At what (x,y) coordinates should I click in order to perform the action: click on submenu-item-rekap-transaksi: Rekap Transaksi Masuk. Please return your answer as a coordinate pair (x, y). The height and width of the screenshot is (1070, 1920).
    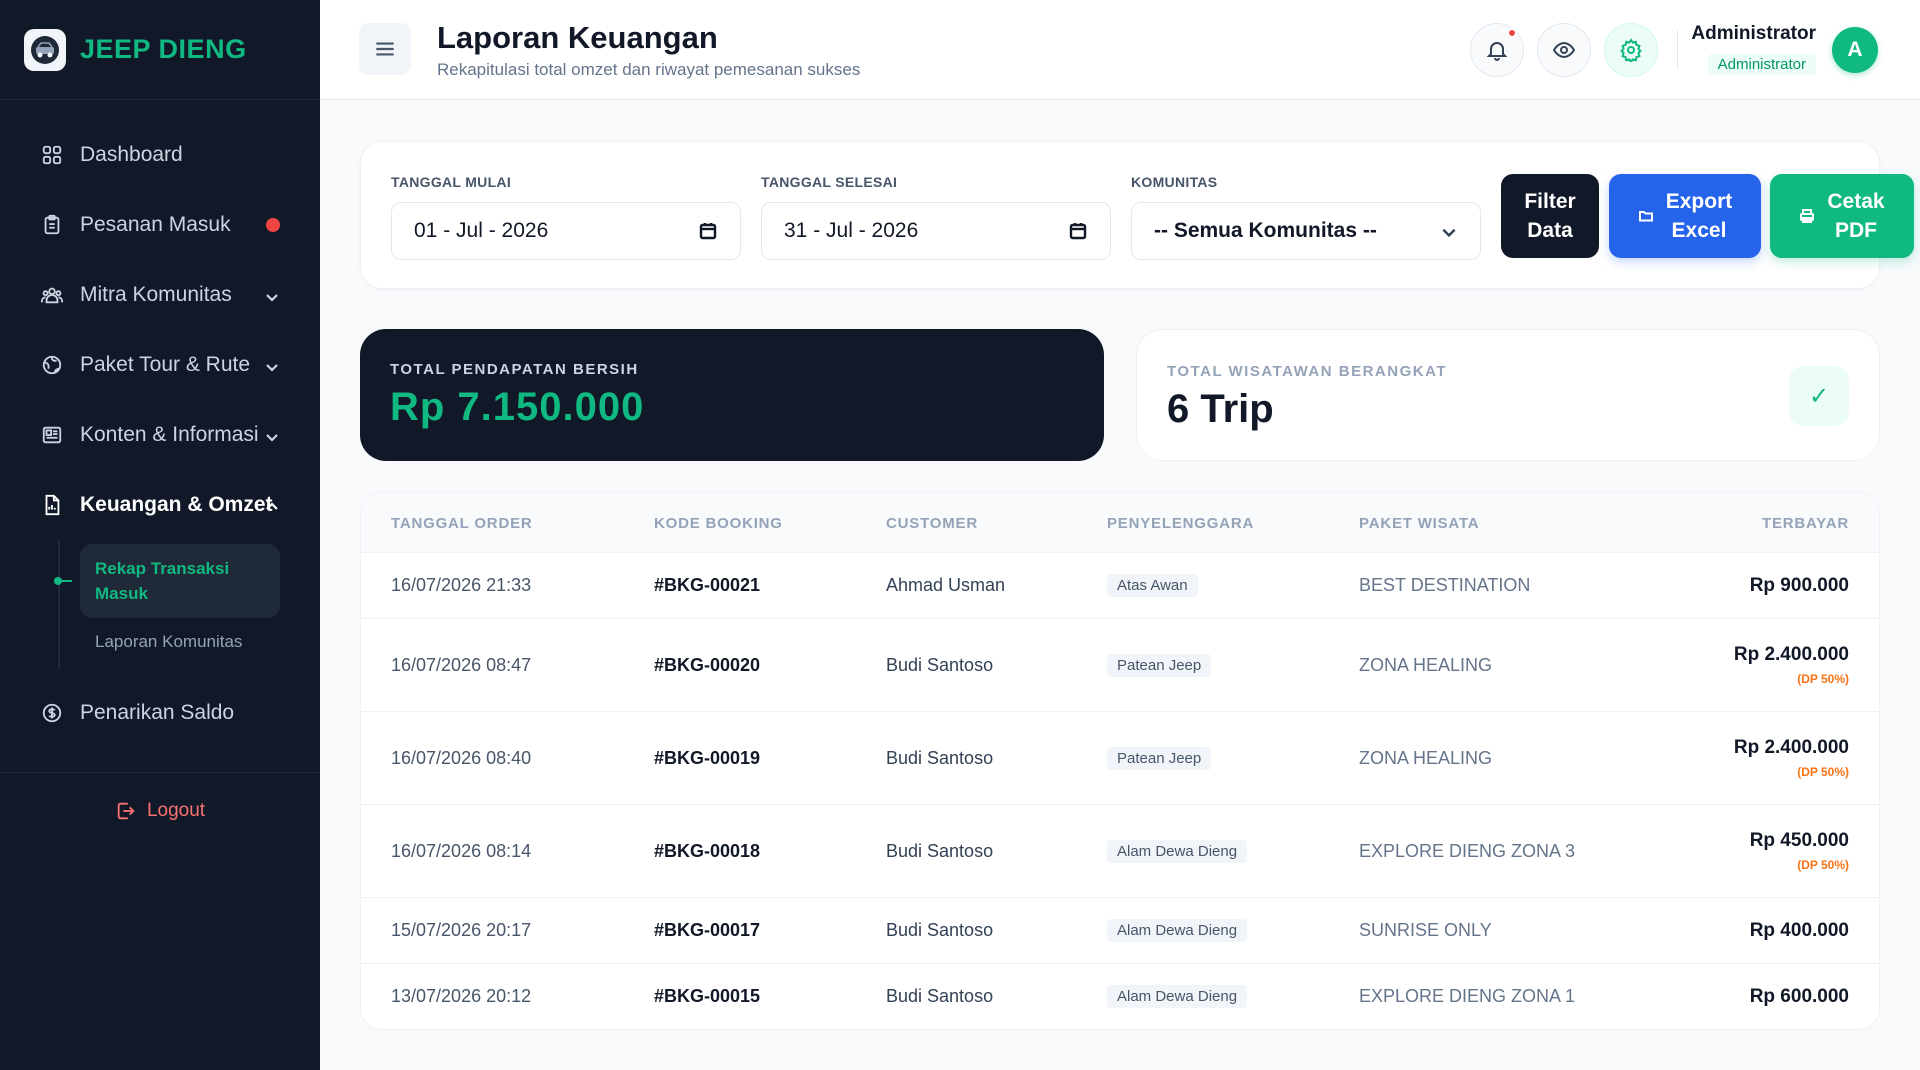
    Looking at the image, I should click on (180, 581).